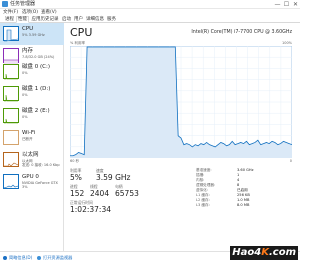 Image resolution: width=320 pixels, height=263 pixels. Describe the element at coordinates (206, 185) in the screenshot. I see `spec-label: 逻辑处理器:` at that location.